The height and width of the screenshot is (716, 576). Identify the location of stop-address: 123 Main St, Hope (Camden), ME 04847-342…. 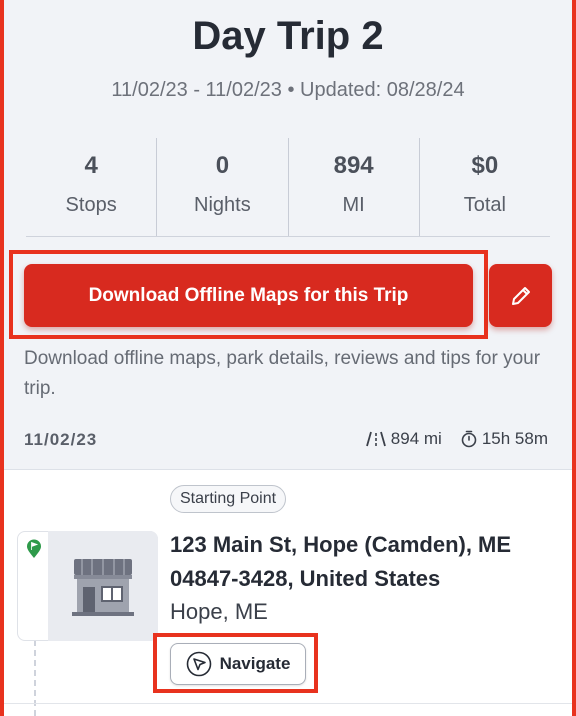
(365, 562).